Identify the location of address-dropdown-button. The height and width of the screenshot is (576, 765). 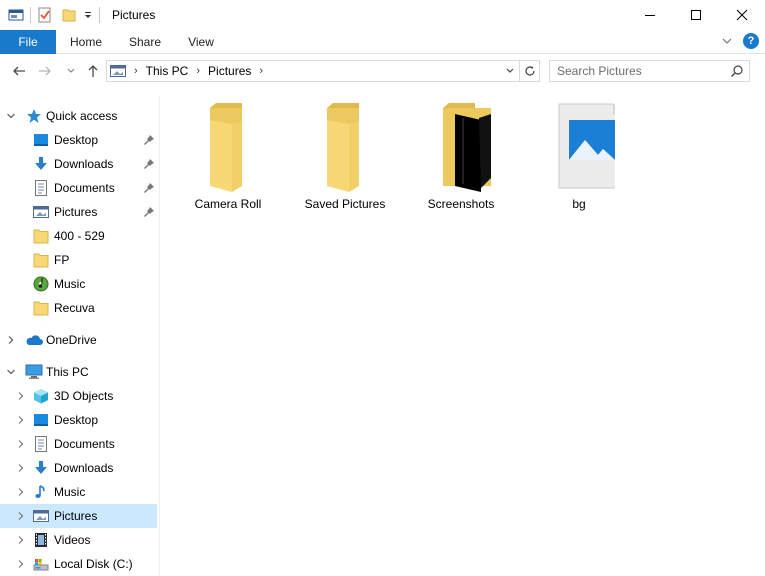
(510, 71).